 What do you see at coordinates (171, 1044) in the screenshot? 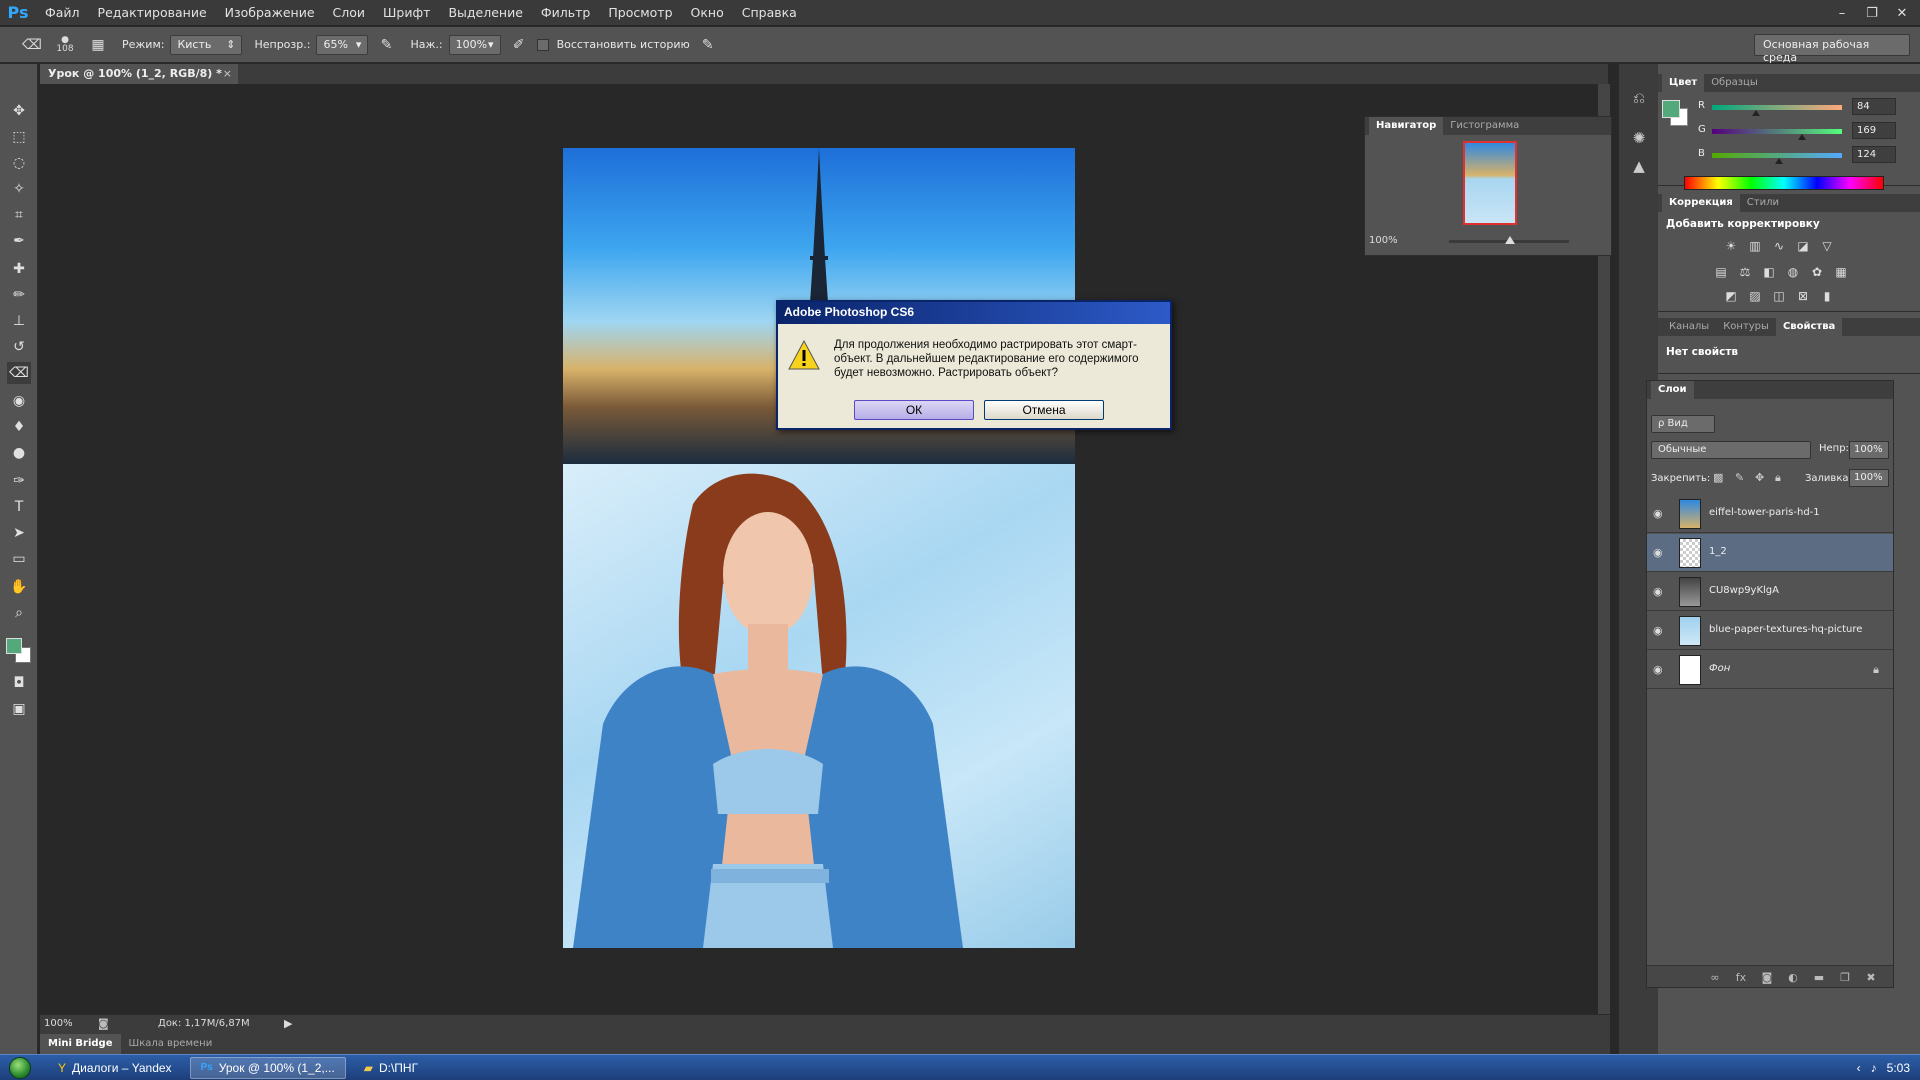
I see `tab-timeline: Шкала времени` at bounding box center [171, 1044].